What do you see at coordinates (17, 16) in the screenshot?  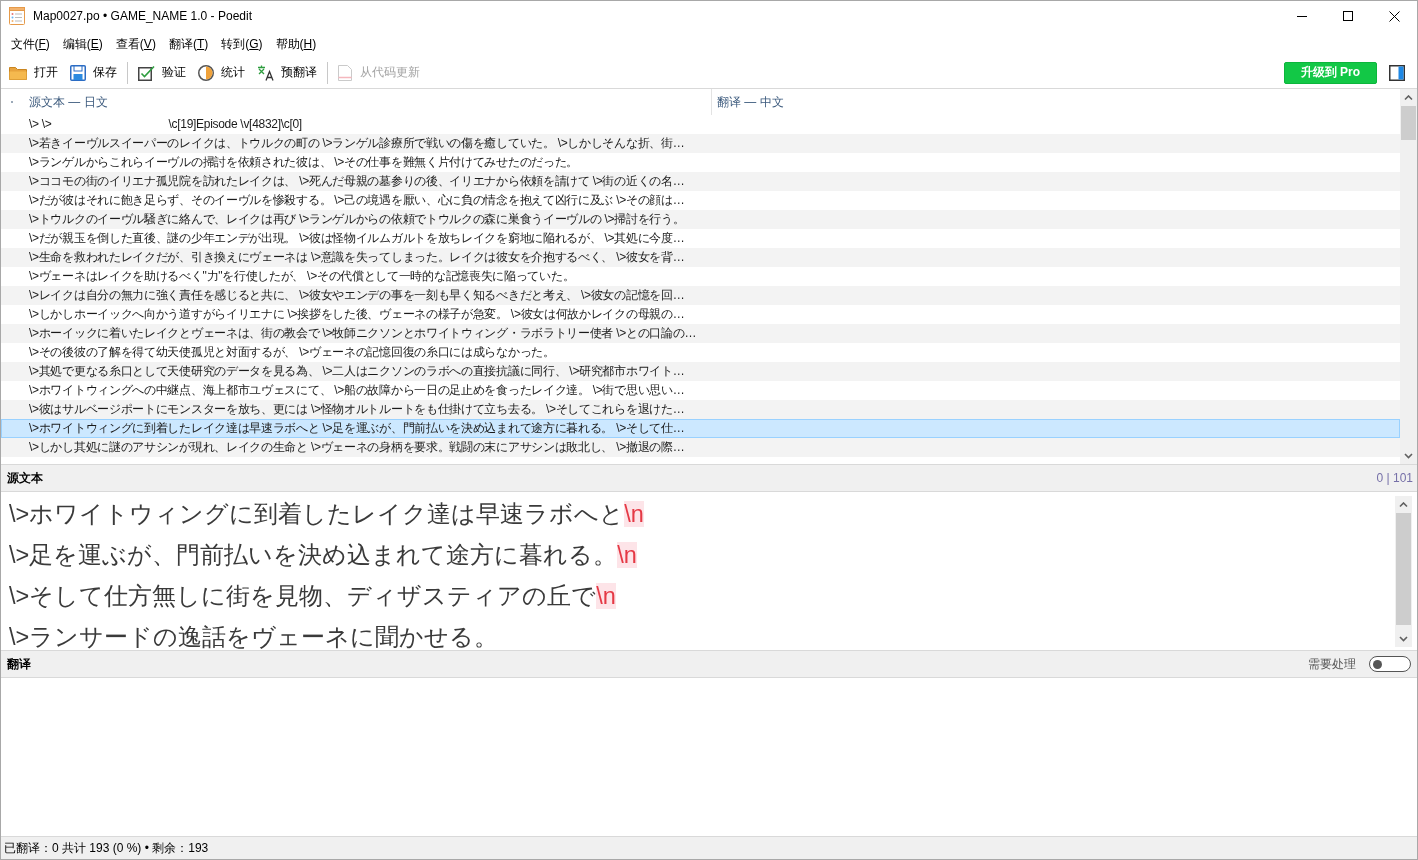 I see `notebook-icon` at bounding box center [17, 16].